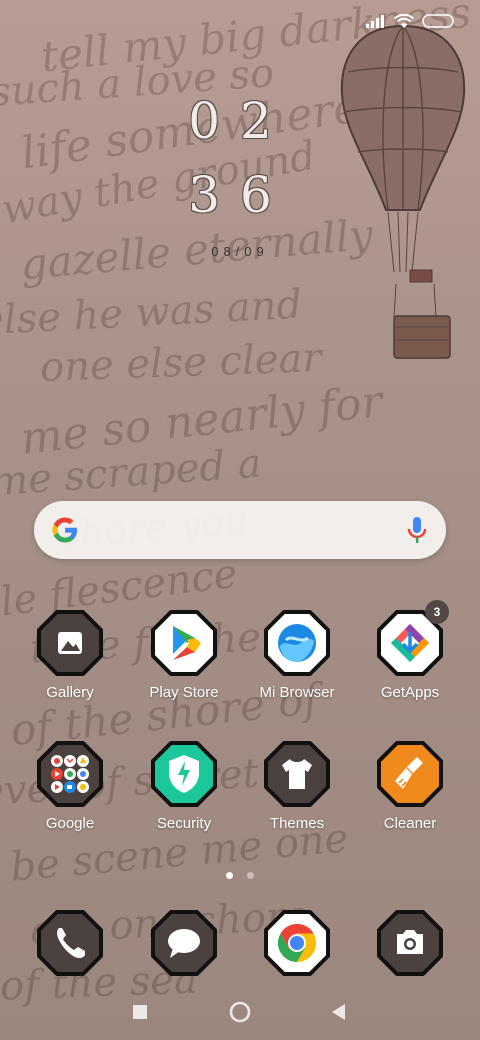  I want to click on gallery-icon, so click(70, 643).